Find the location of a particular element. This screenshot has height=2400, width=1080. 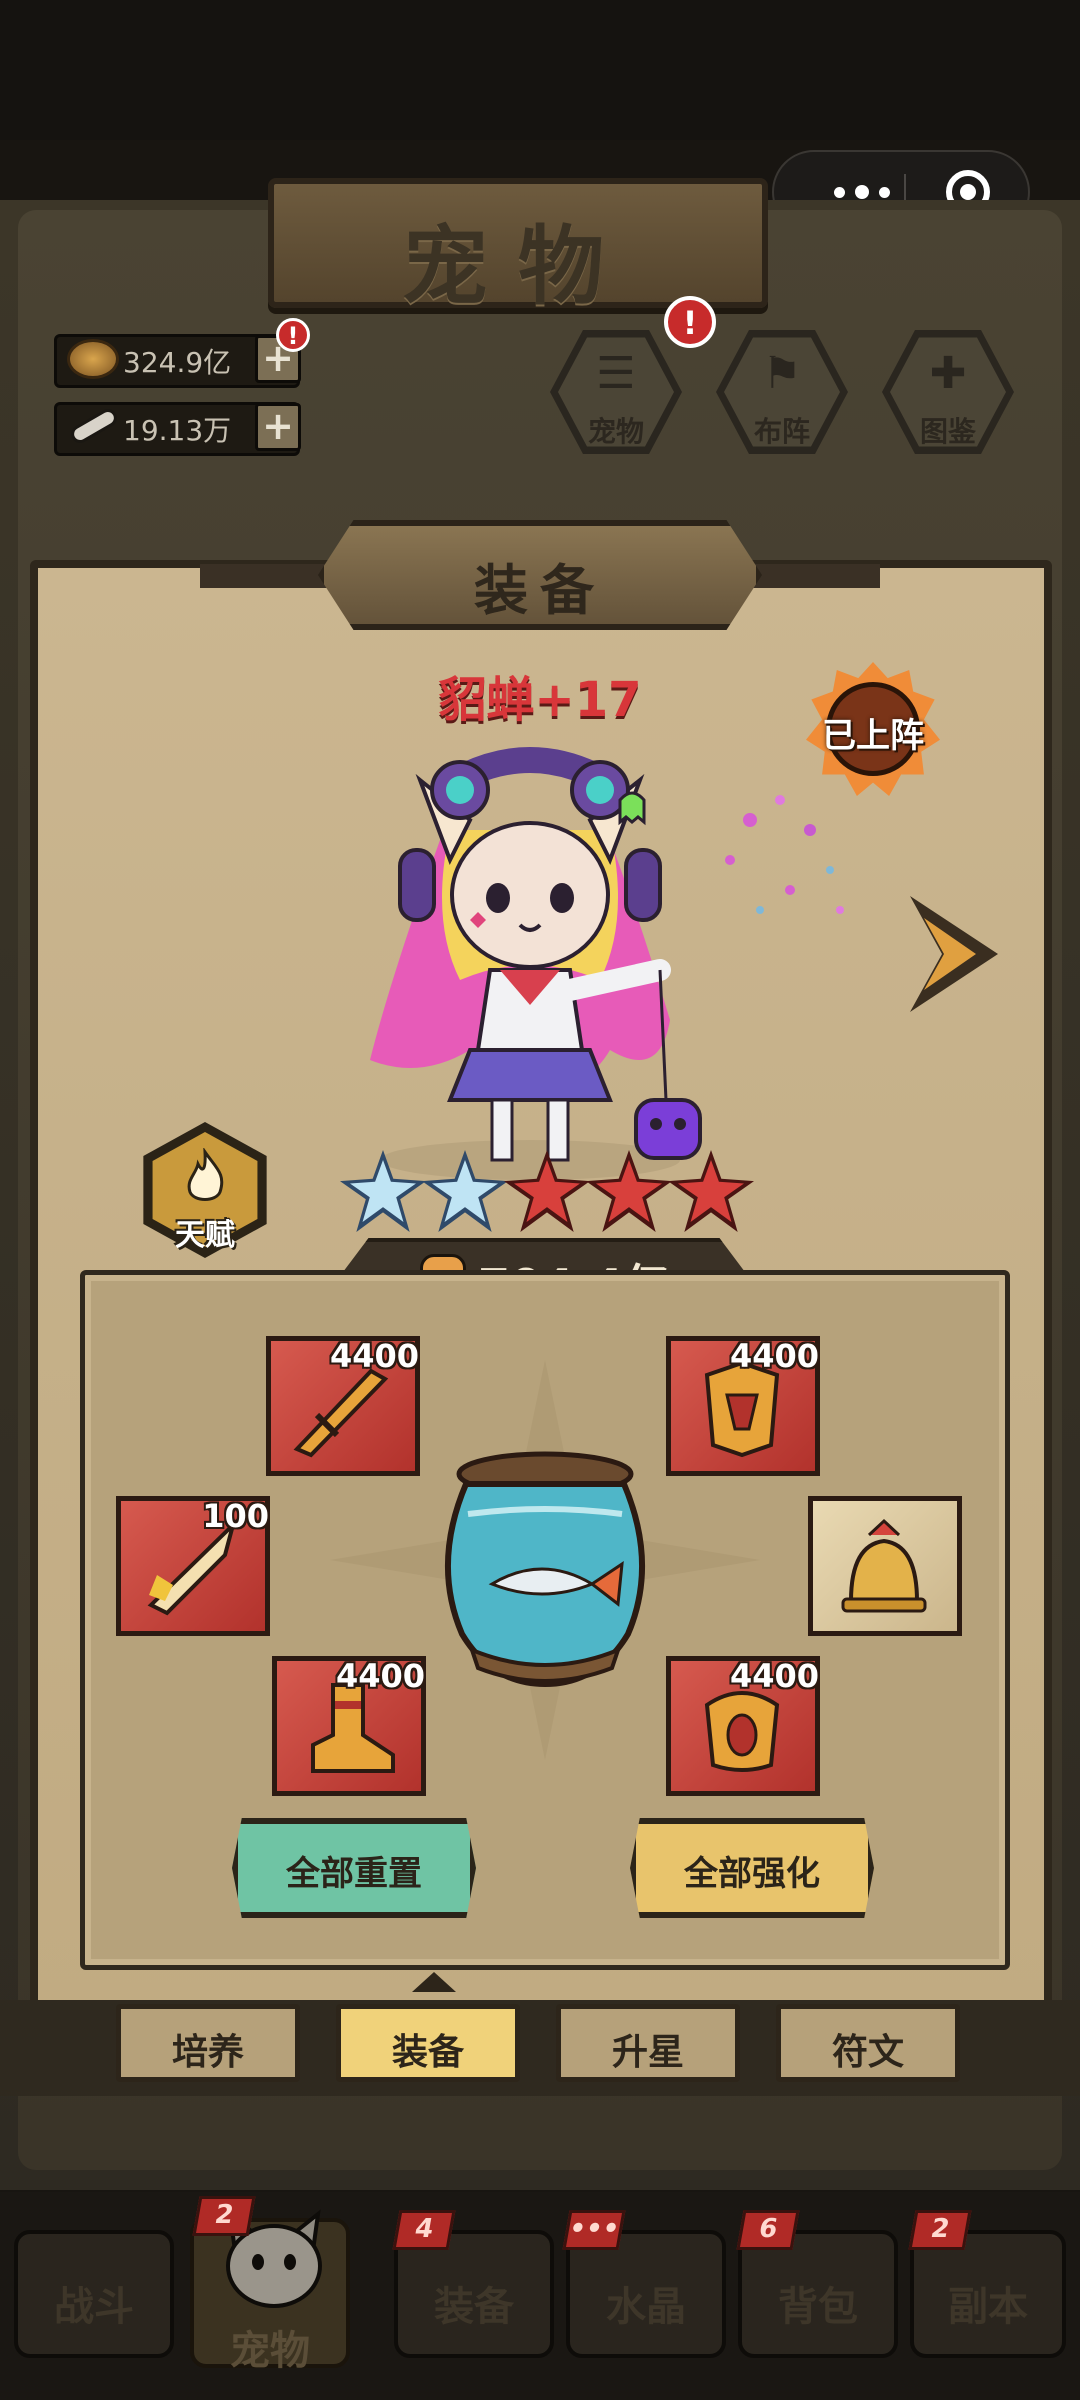

puzzle-icon: ✚ is located at coordinates (948, 373).